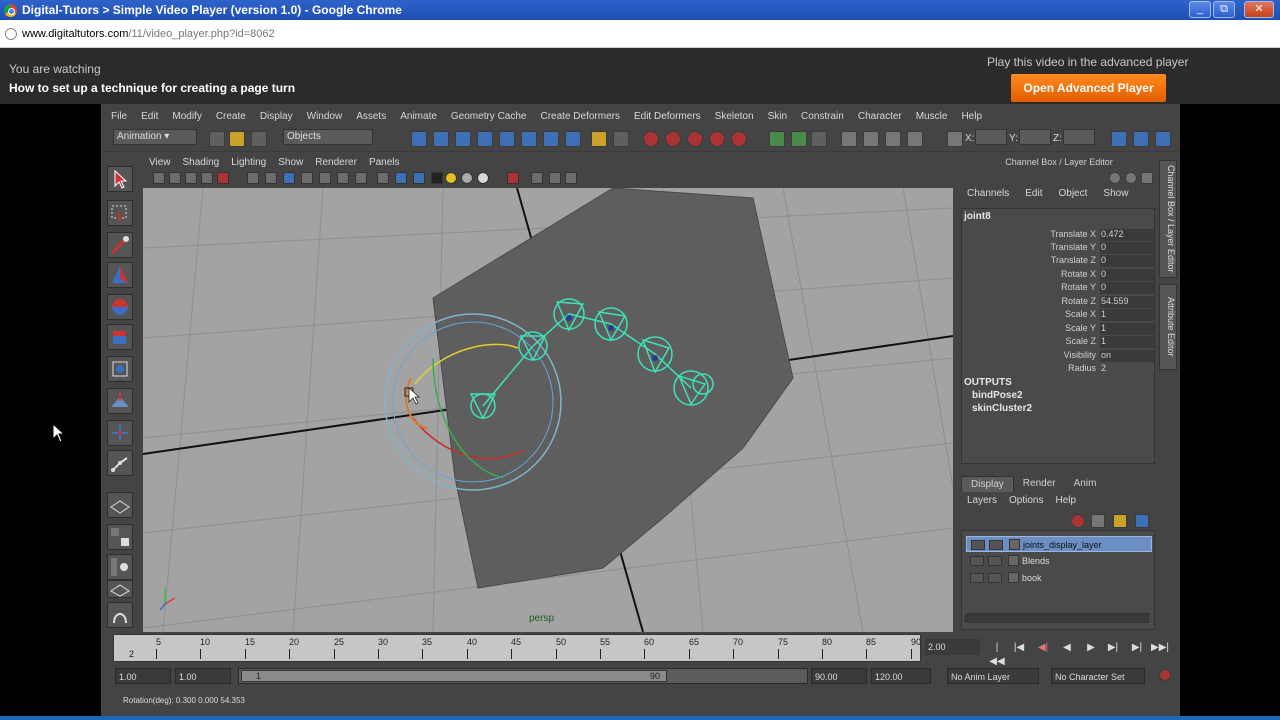 Image resolution: width=1280 pixels, height=720 pixels. Describe the element at coordinates (993, 676) in the screenshot. I see `anim-layer-dropdown: No Anim Layer` at that location.